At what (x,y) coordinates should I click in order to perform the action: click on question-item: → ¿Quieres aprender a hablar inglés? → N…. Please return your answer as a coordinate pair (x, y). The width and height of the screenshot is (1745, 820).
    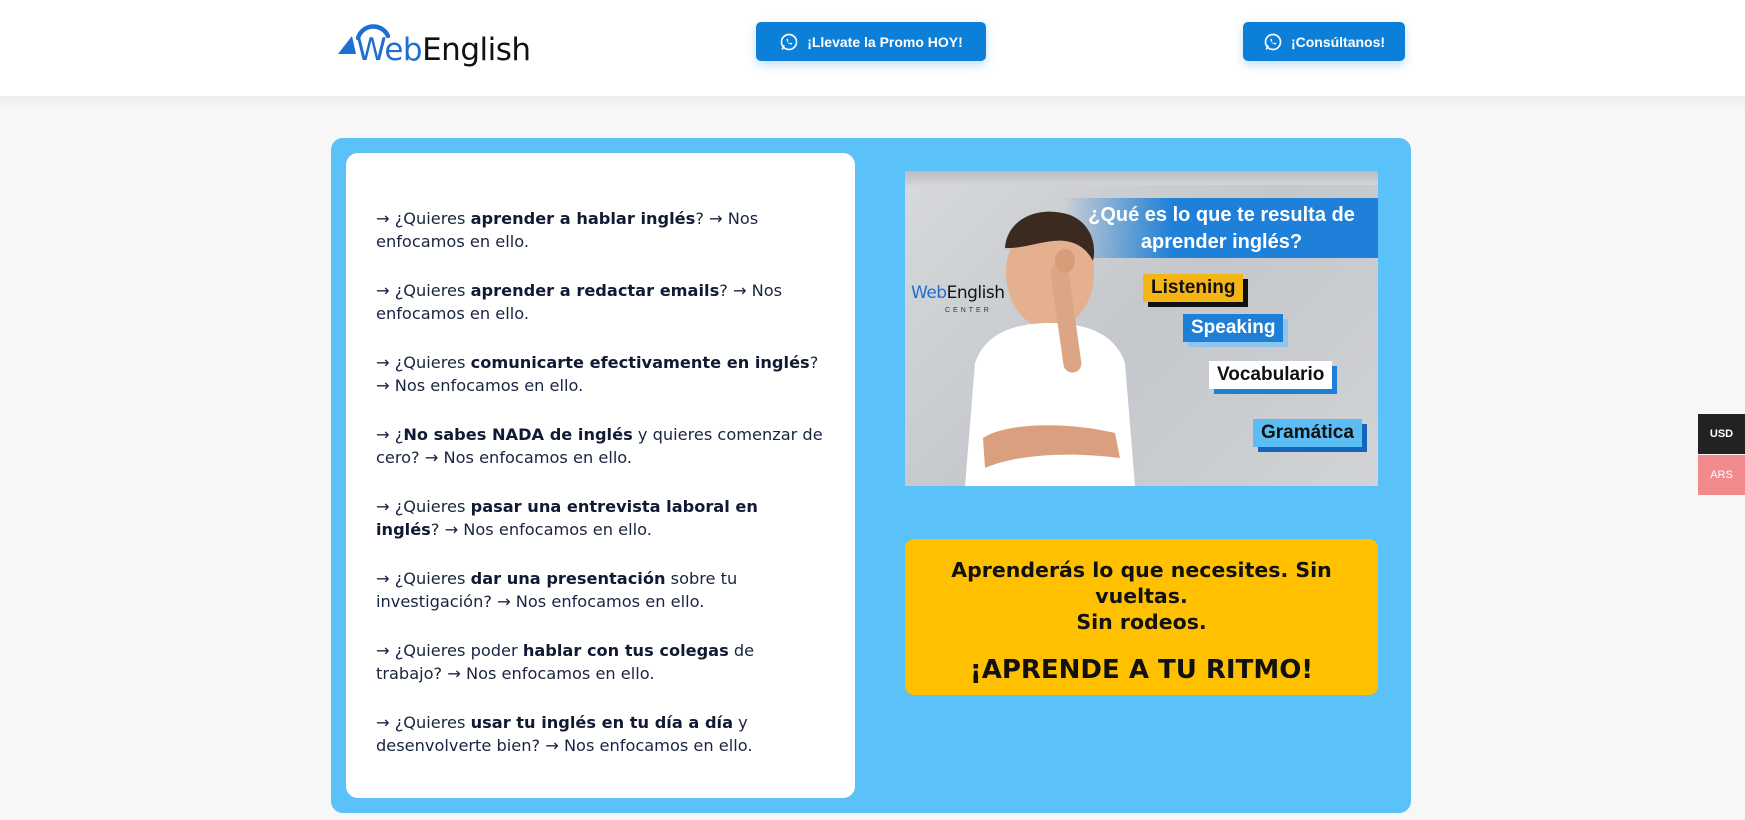
    Looking at the image, I should click on (567, 230).